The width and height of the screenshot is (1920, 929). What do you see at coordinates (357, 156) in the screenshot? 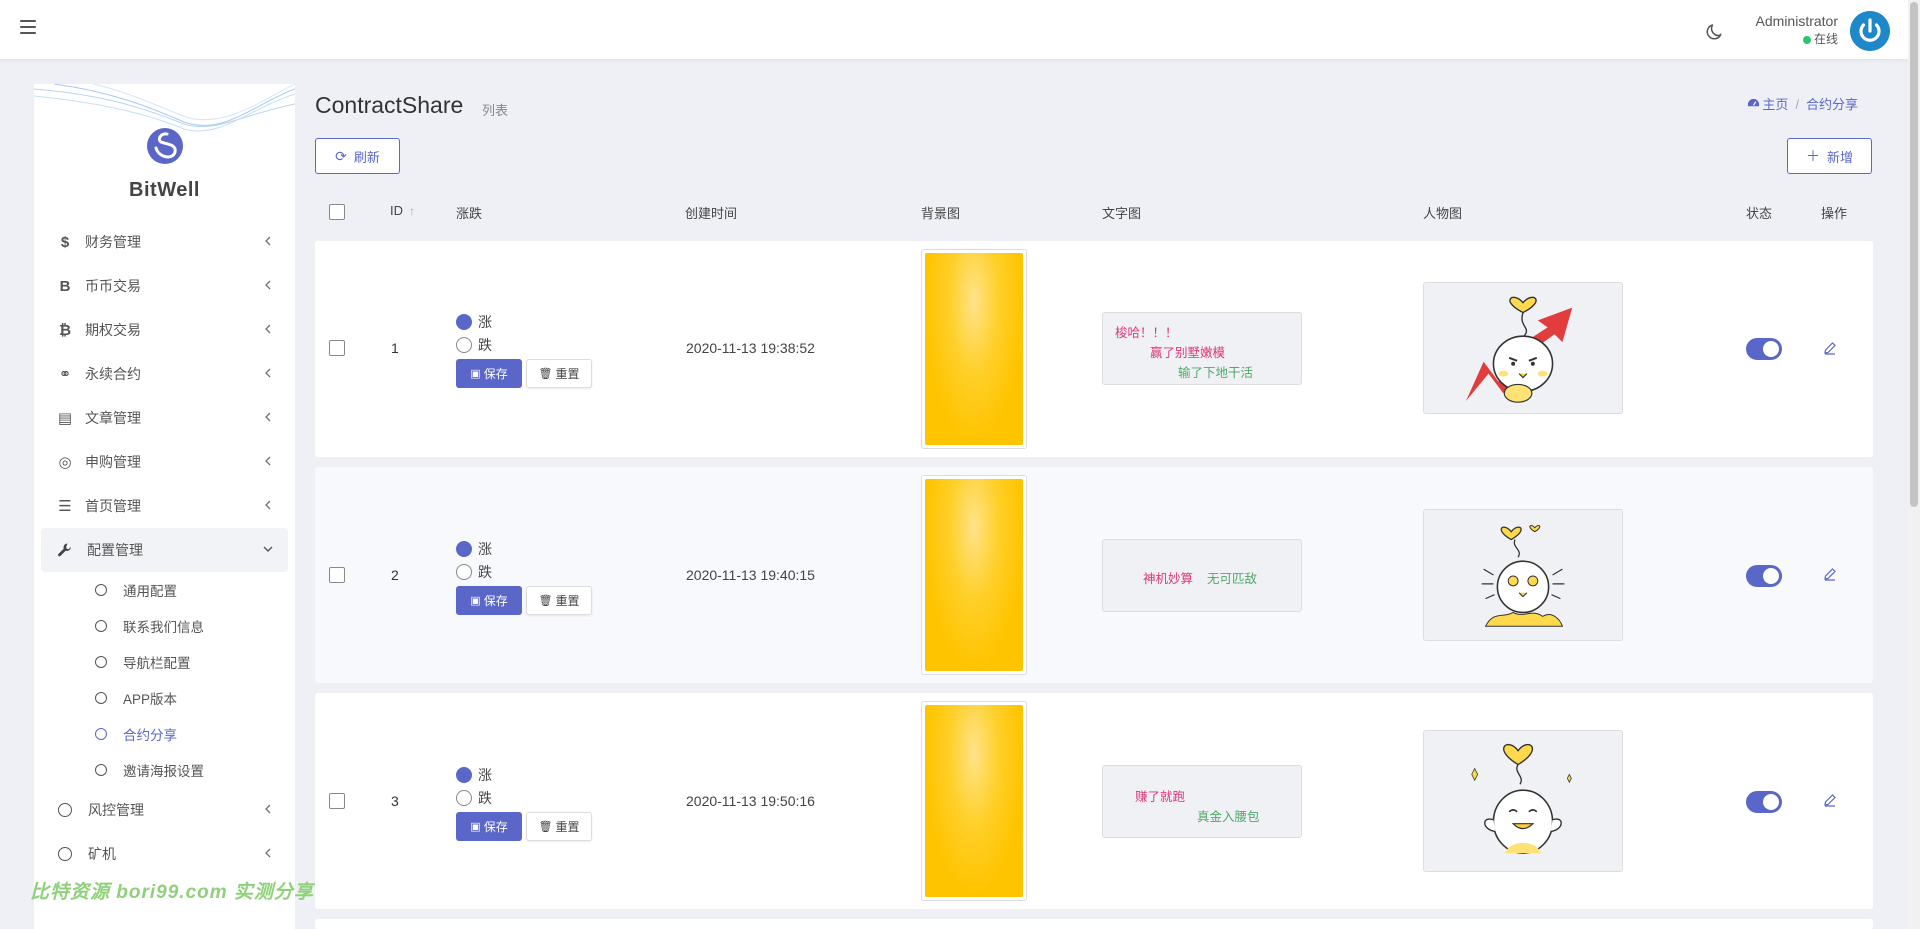
I see `refresh-button: ⟳ 刷新` at bounding box center [357, 156].